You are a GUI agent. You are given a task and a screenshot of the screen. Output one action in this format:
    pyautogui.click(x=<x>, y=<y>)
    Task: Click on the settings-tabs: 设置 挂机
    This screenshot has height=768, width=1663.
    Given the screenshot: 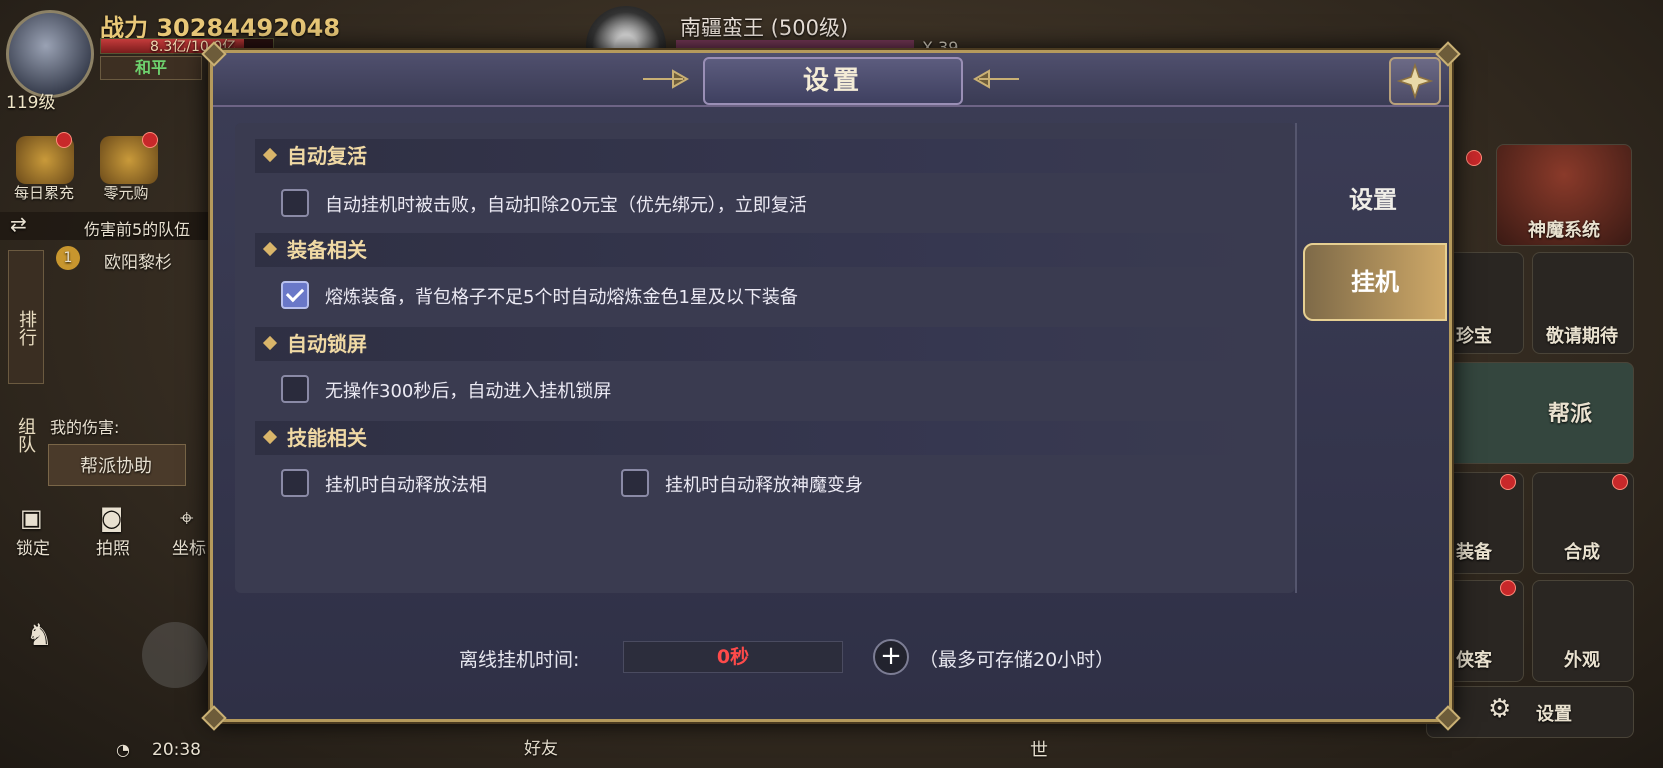 What is the action you would take?
    pyautogui.click(x=1371, y=358)
    